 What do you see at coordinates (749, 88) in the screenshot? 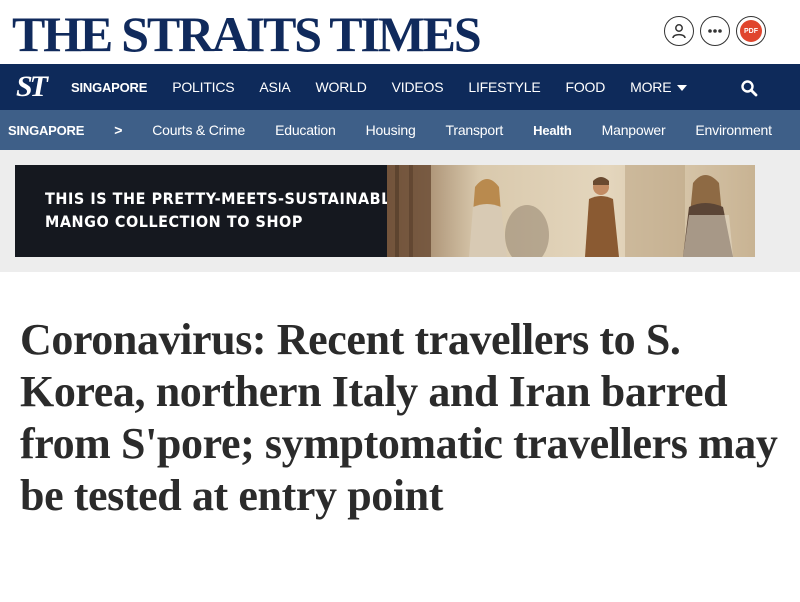
I see `search-icon` at bounding box center [749, 88].